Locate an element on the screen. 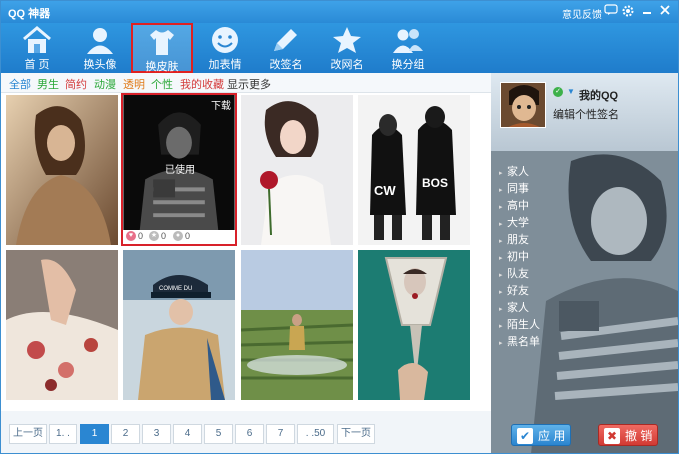 This screenshot has height=454, width=679. used-label: 已使用 is located at coordinates (180, 170).